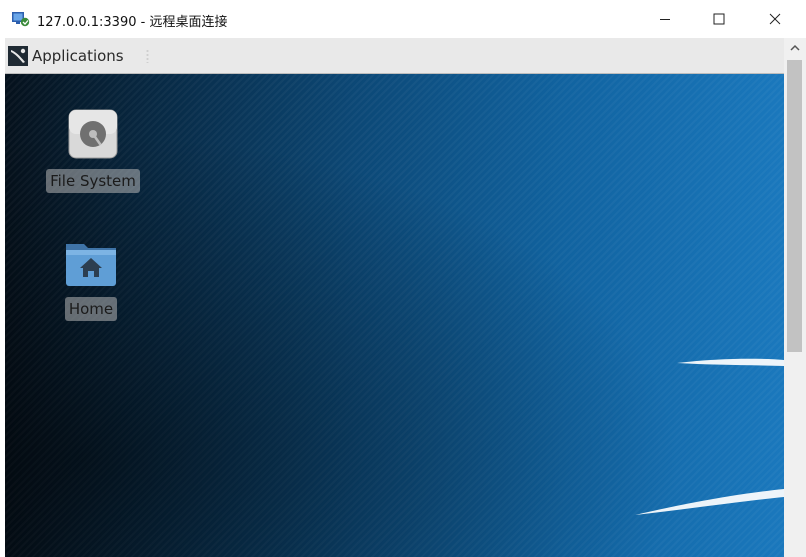  Describe the element at coordinates (21, 19) in the screenshot. I see `remote-desktop-icon` at that location.